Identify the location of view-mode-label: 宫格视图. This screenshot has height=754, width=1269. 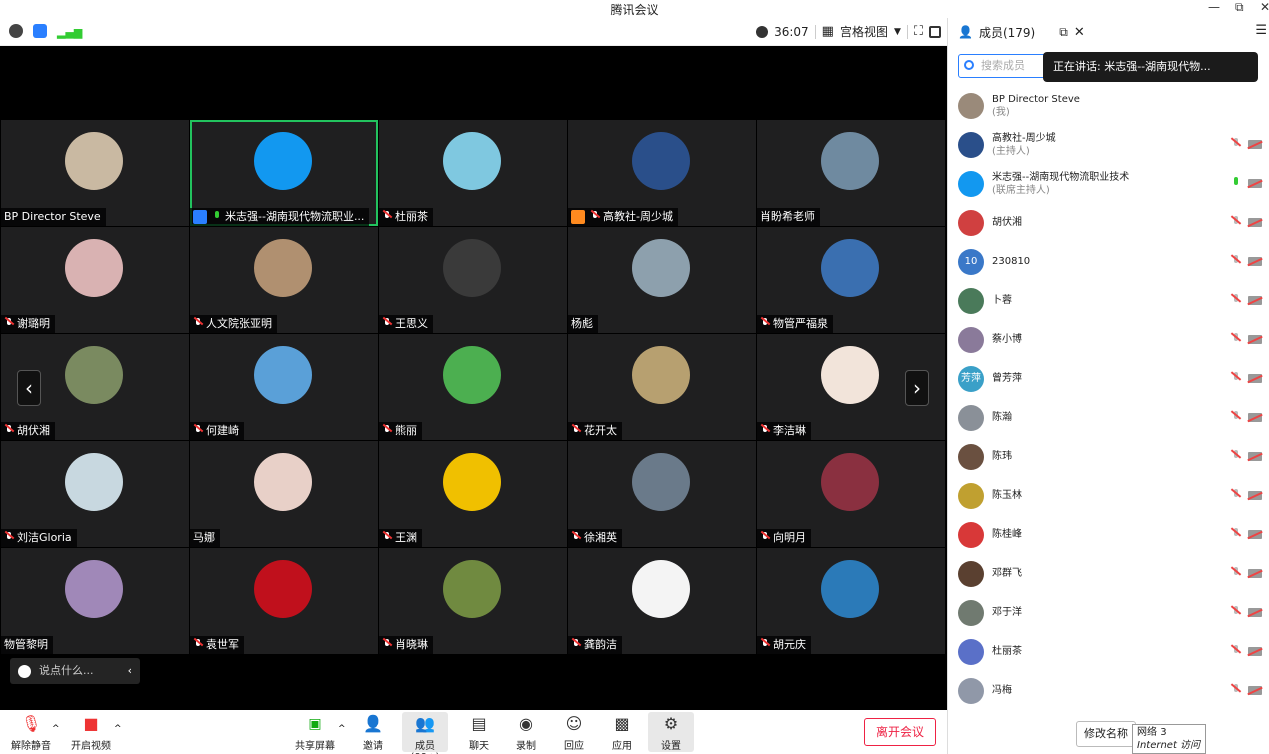
(864, 31).